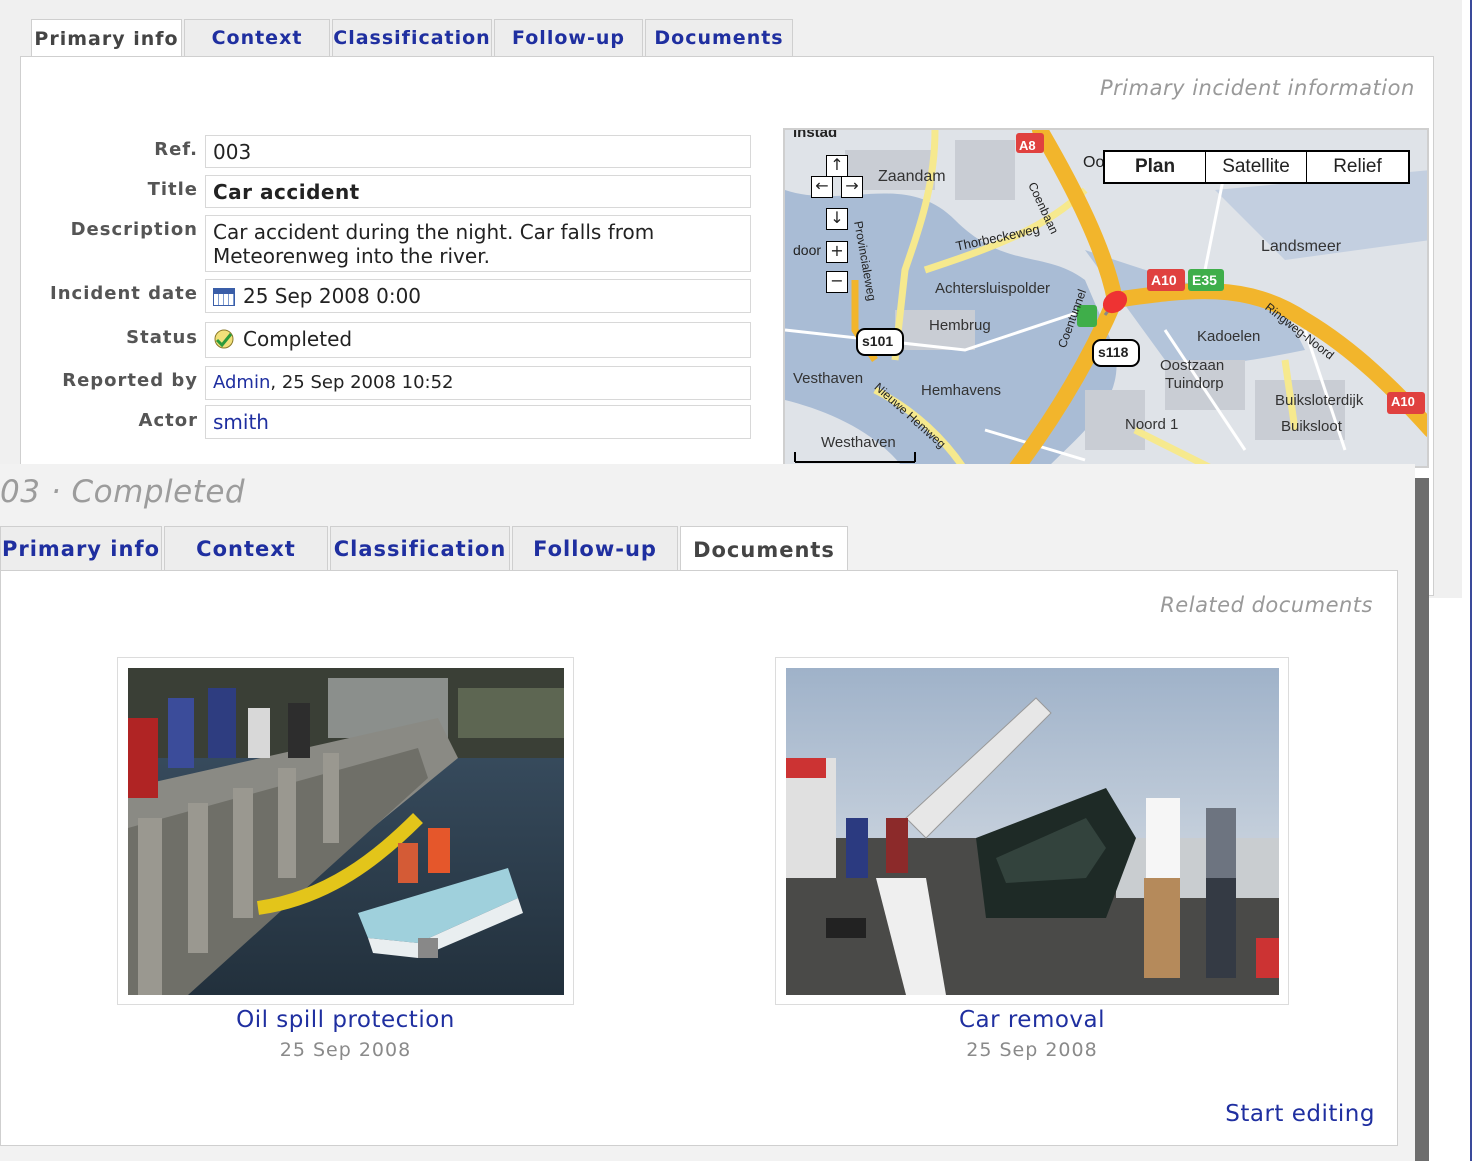 The height and width of the screenshot is (1161, 1475). Describe the element at coordinates (1319, 400) in the screenshot. I see `map-label-buiksloterdijk: Buiksloterdijk` at that location.